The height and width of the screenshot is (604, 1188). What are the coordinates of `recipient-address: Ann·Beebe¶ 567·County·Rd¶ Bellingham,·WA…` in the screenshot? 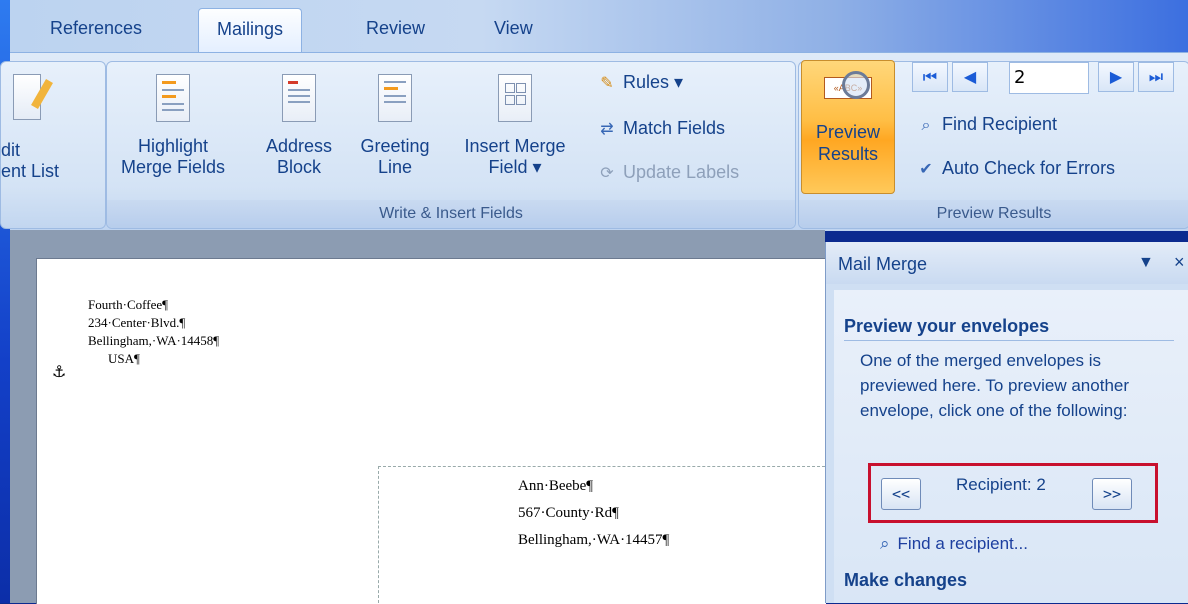 It's located at (593, 513).